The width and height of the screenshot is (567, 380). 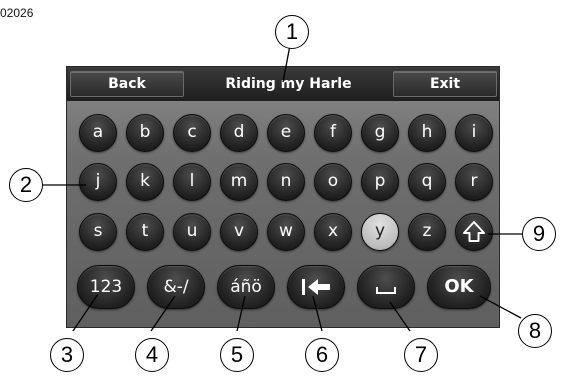 What do you see at coordinates (67, 355) in the screenshot?
I see `callout-3: 3` at bounding box center [67, 355].